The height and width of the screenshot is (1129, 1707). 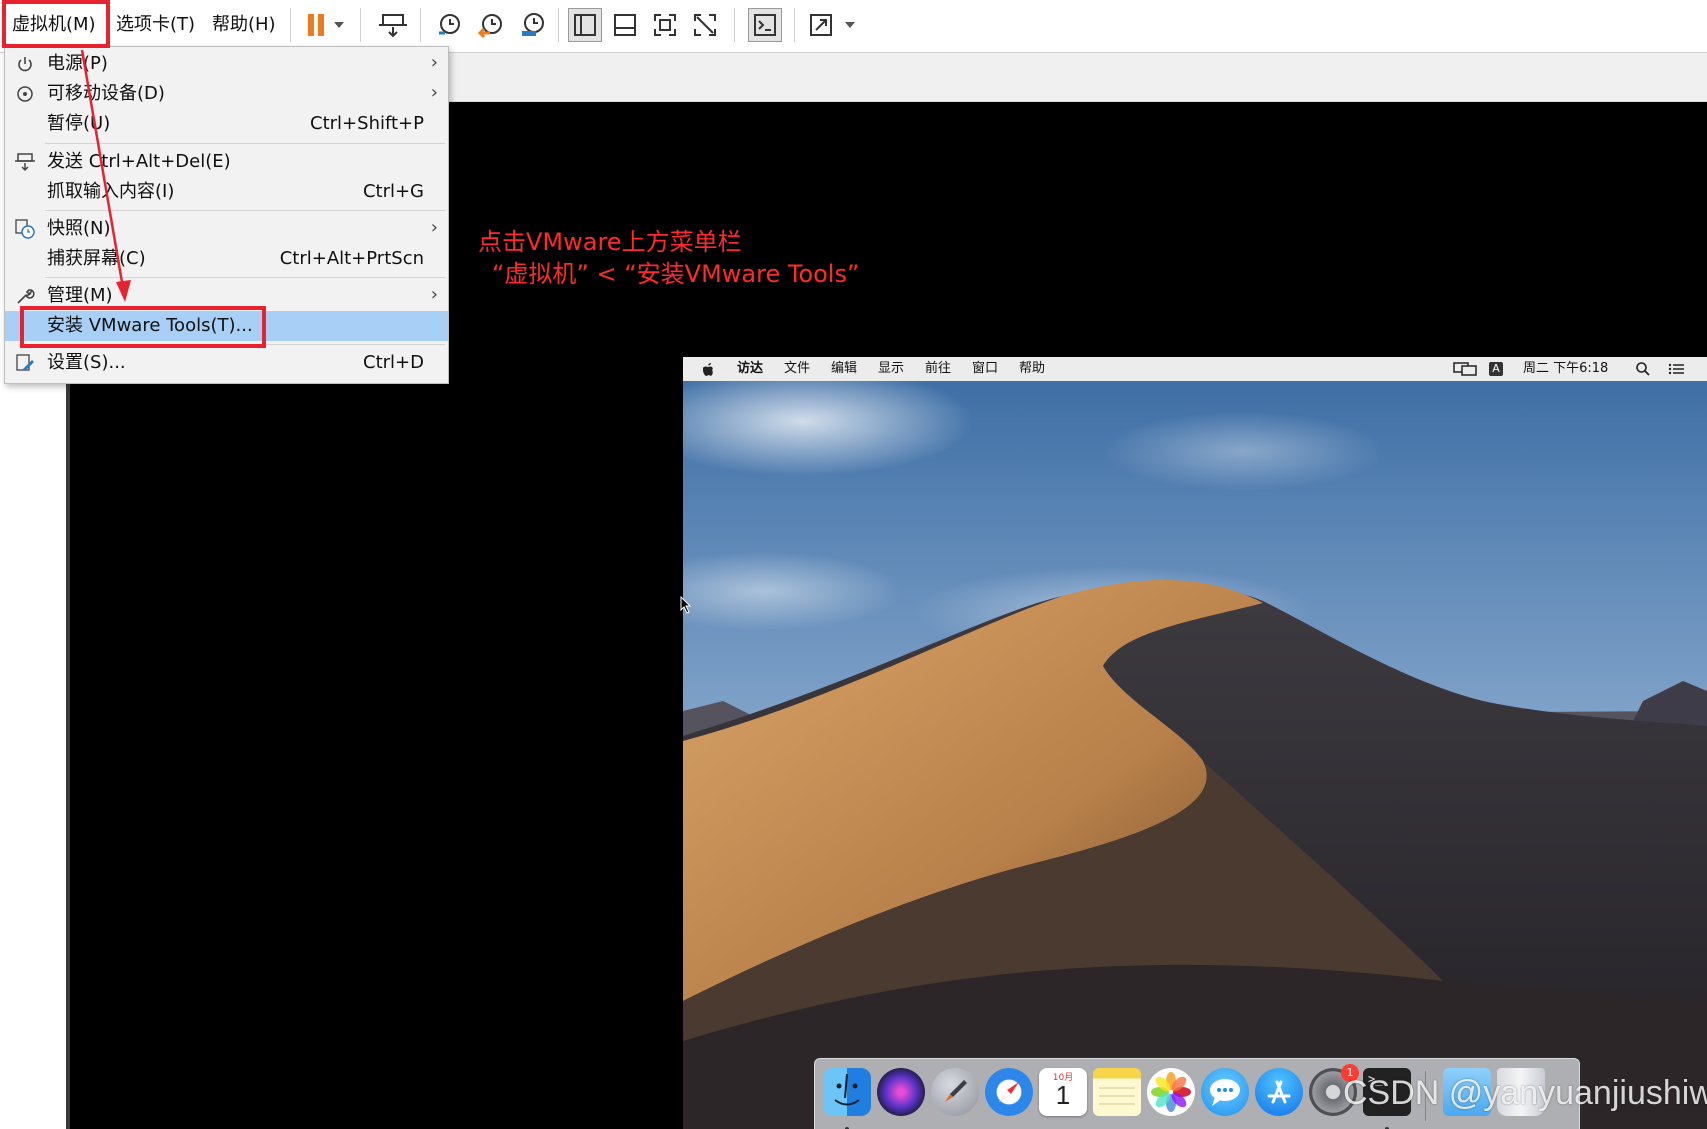 I want to click on watermark: CSDN @yanyuanjiushiwo, so click(x=1525, y=1093).